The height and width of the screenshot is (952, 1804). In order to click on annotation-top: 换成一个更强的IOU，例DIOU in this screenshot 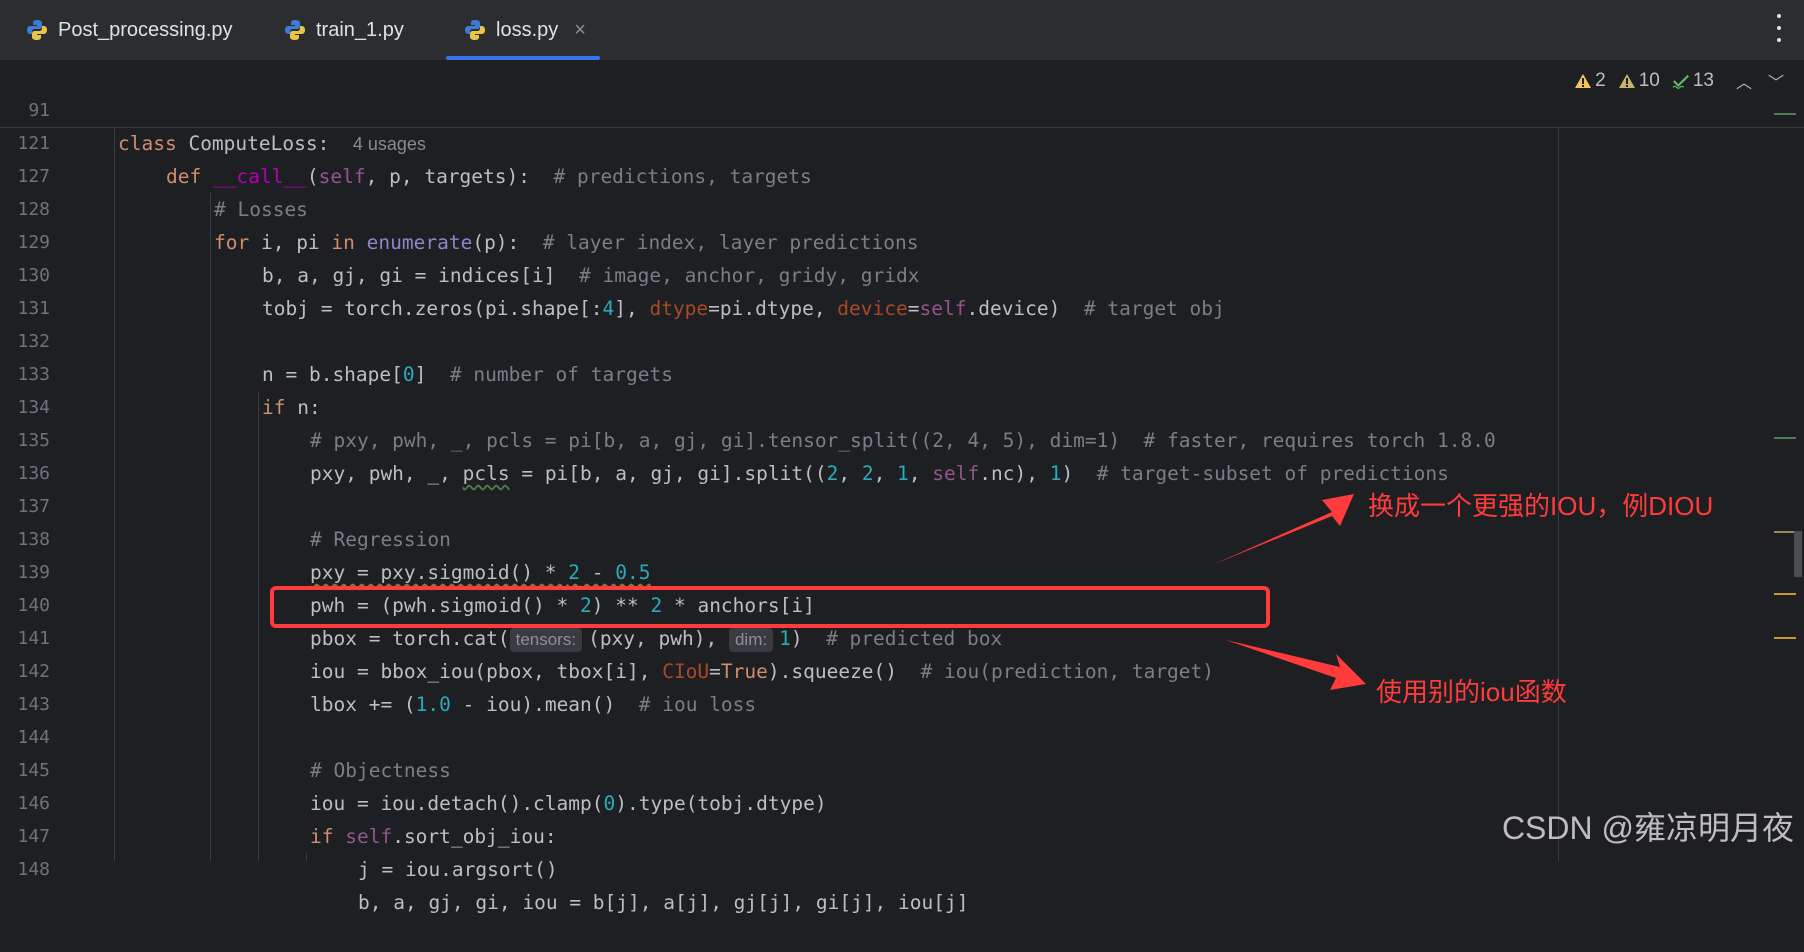, I will do `click(1541, 506)`.